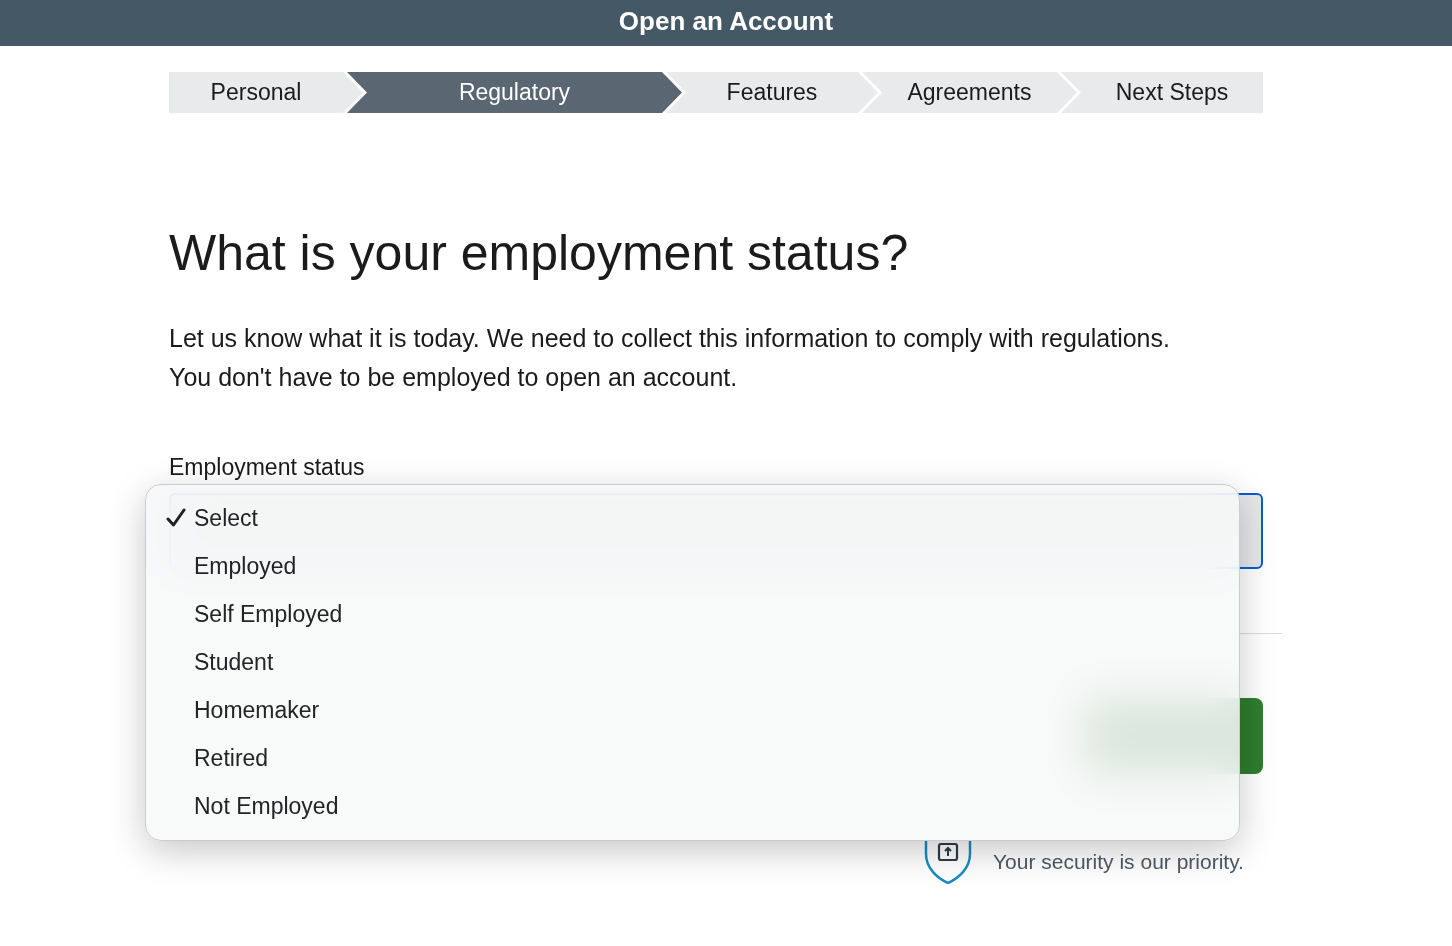 This screenshot has height=946, width=1452. Describe the element at coordinates (210, 662) in the screenshot. I see `dropdown-option: Student` at that location.